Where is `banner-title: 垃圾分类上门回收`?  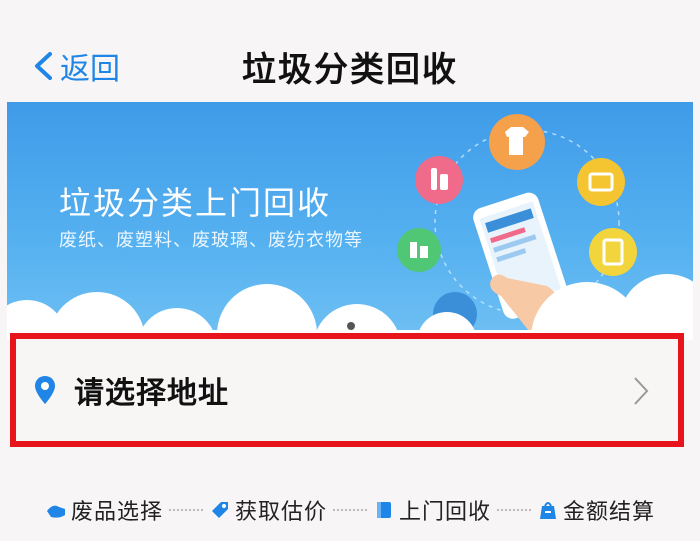
banner-title: 垃圾分类上门回收 is located at coordinates (195, 203).